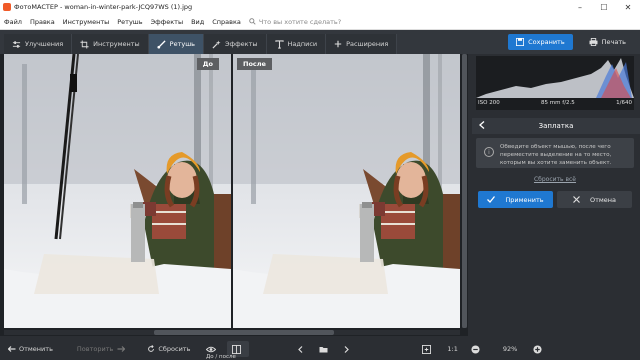  I want to click on tab-enhance-label: Улучшения, so click(44, 44).